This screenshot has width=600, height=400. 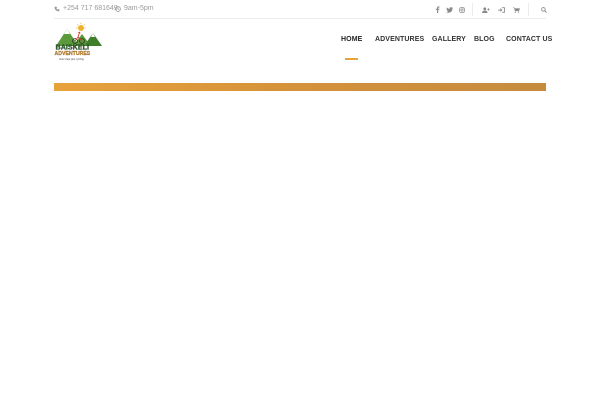 I want to click on clock-icon, so click(x=118, y=8).